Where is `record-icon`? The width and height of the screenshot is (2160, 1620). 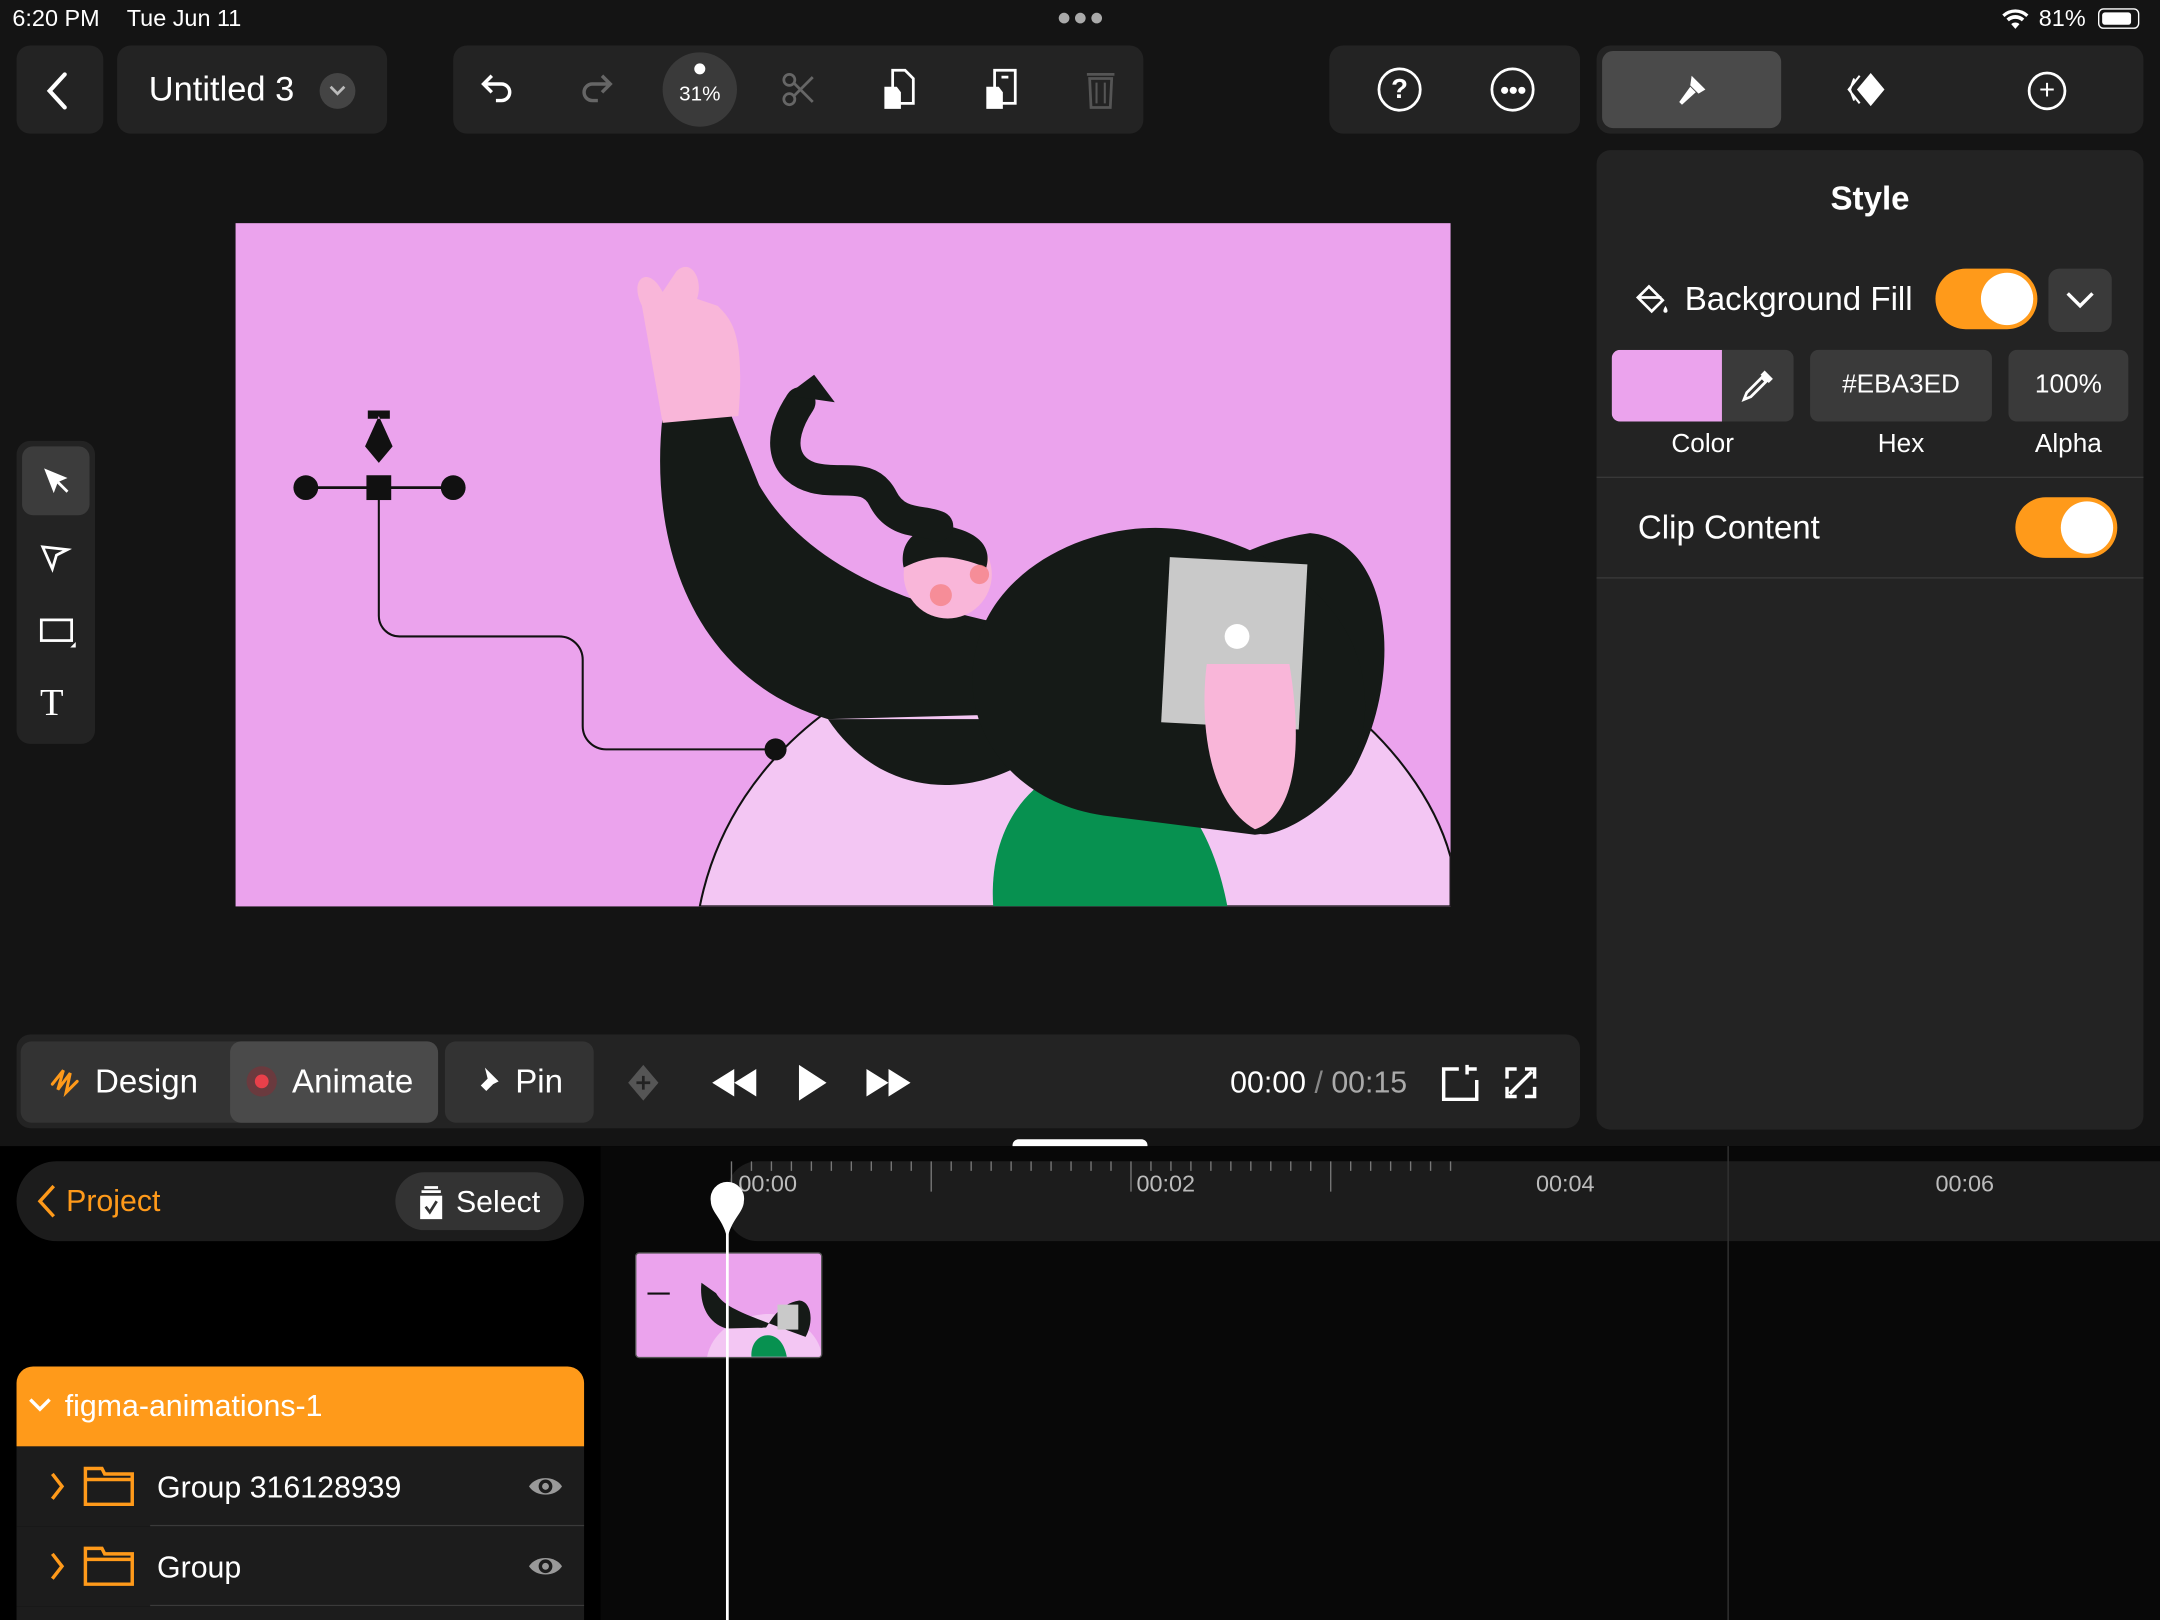 record-icon is located at coordinates (261, 1081).